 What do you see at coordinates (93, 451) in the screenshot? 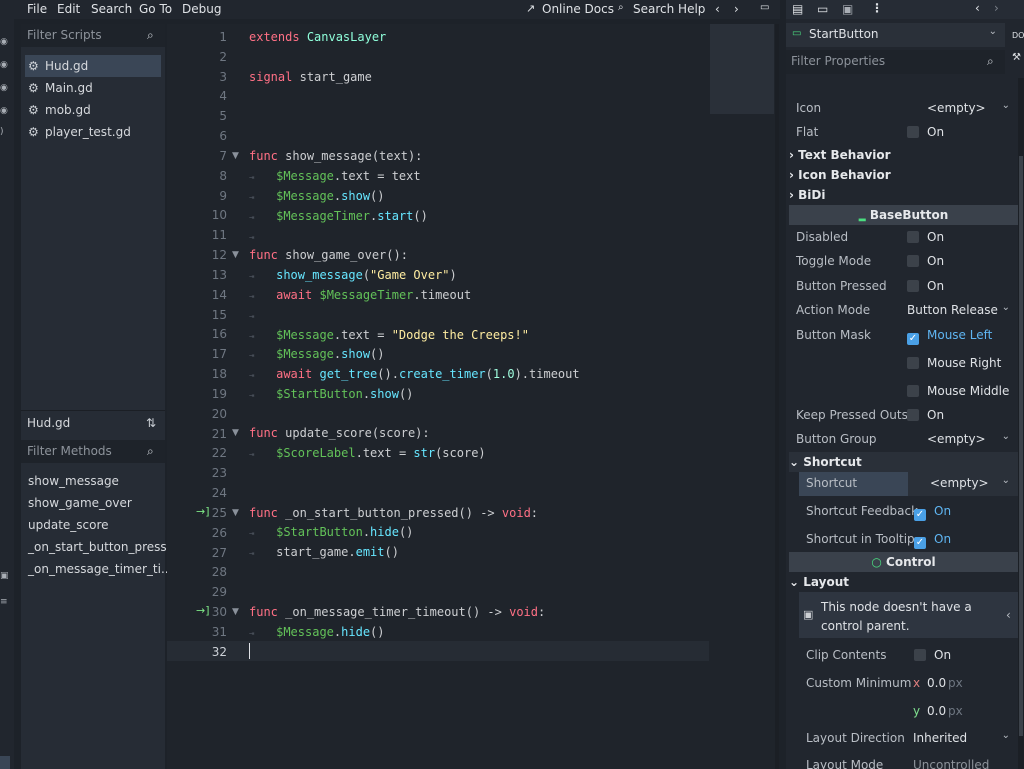
I see `filter-methods-input: Filter Methods` at bounding box center [93, 451].